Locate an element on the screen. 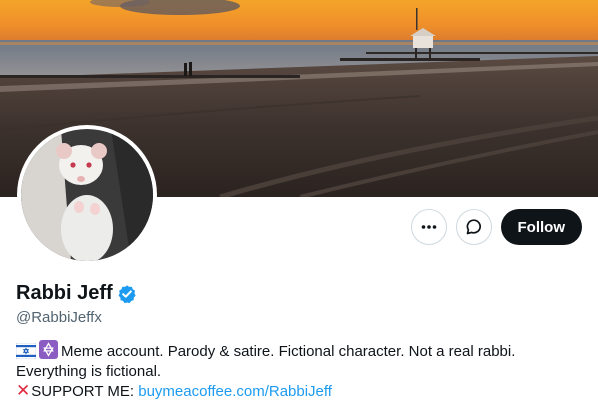 The image size is (598, 412). follow-button: Follow is located at coordinates (541, 227).